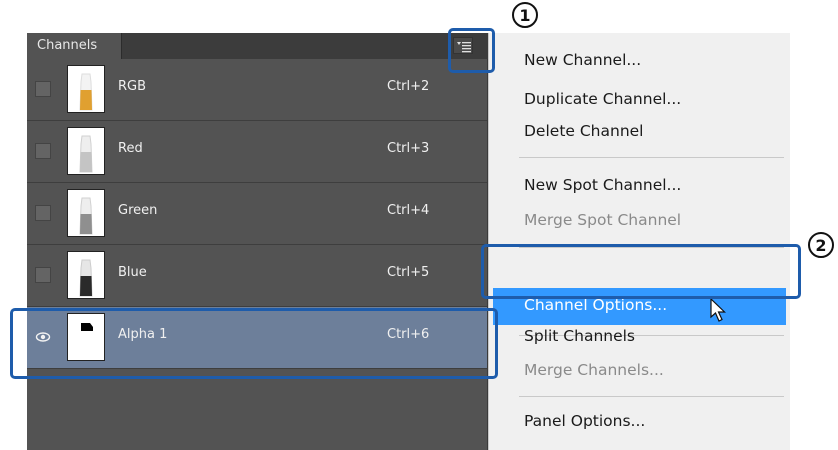 The image size is (838, 450). What do you see at coordinates (138, 210) in the screenshot?
I see `channel-name: Green` at bounding box center [138, 210].